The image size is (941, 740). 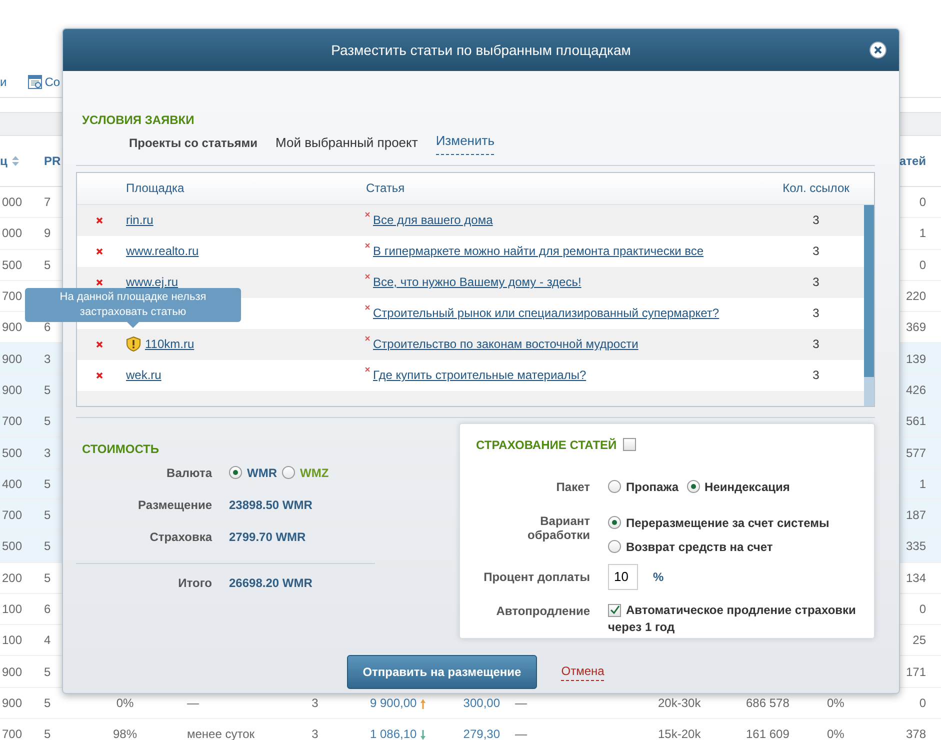 What do you see at coordinates (140, 220) in the screenshot?
I see `site-link: rin.ru` at bounding box center [140, 220].